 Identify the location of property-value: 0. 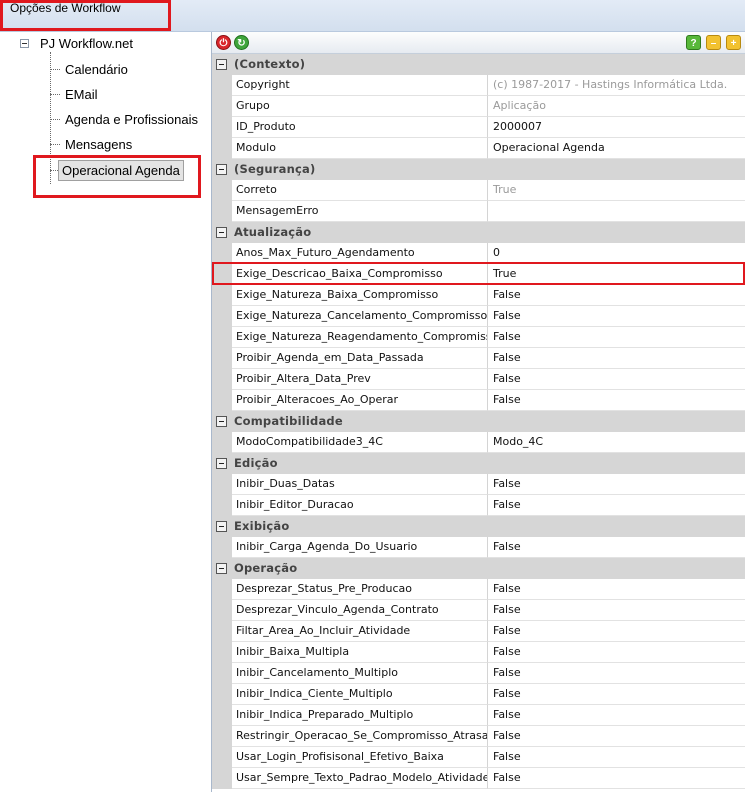
(616, 253).